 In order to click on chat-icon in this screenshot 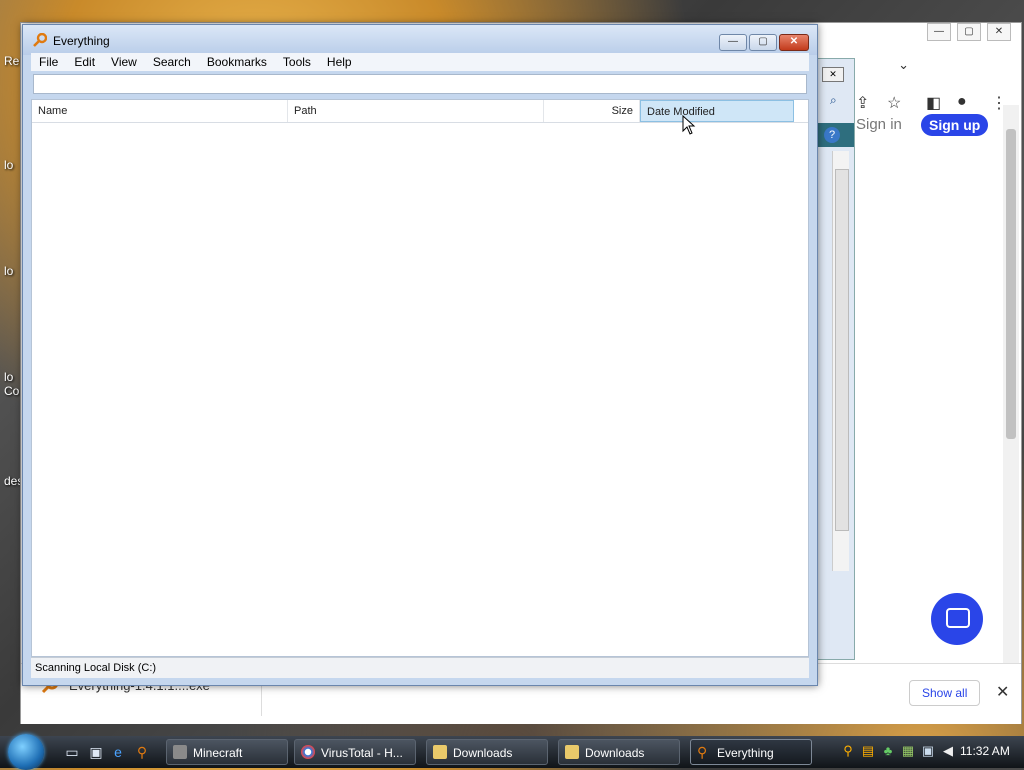, I will do `click(957, 619)`.